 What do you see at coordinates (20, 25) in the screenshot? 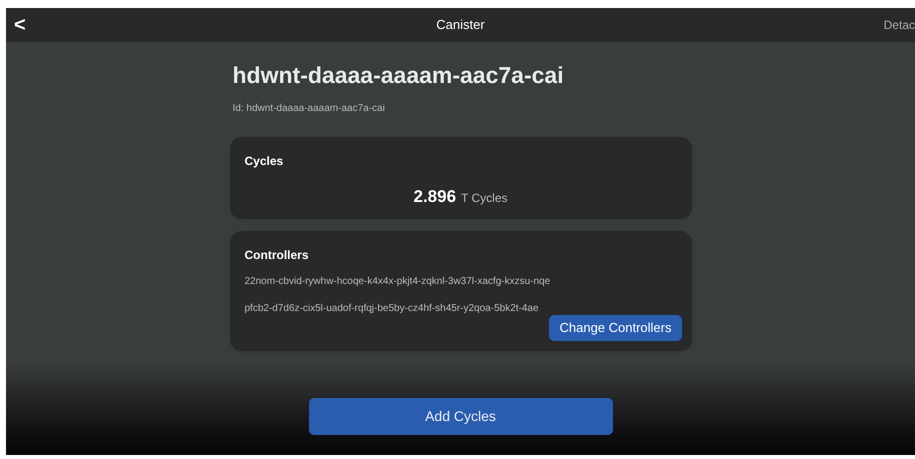
I see `back-button: <` at bounding box center [20, 25].